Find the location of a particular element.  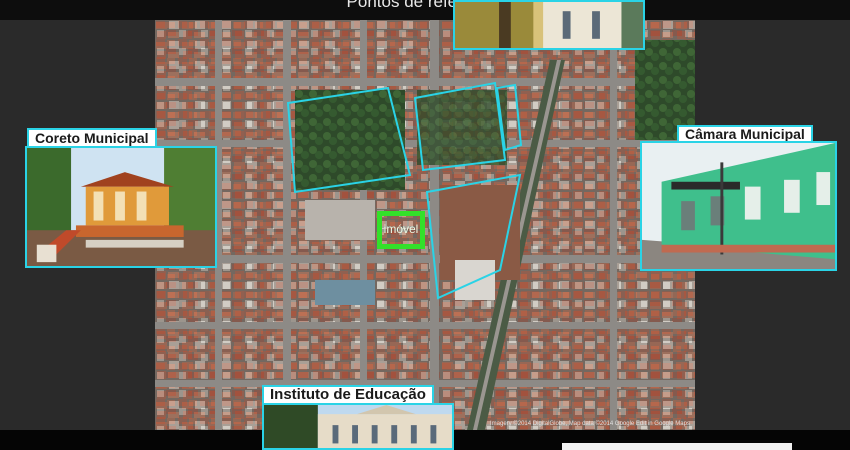

property-marker: imóvel is located at coordinates (401, 230).